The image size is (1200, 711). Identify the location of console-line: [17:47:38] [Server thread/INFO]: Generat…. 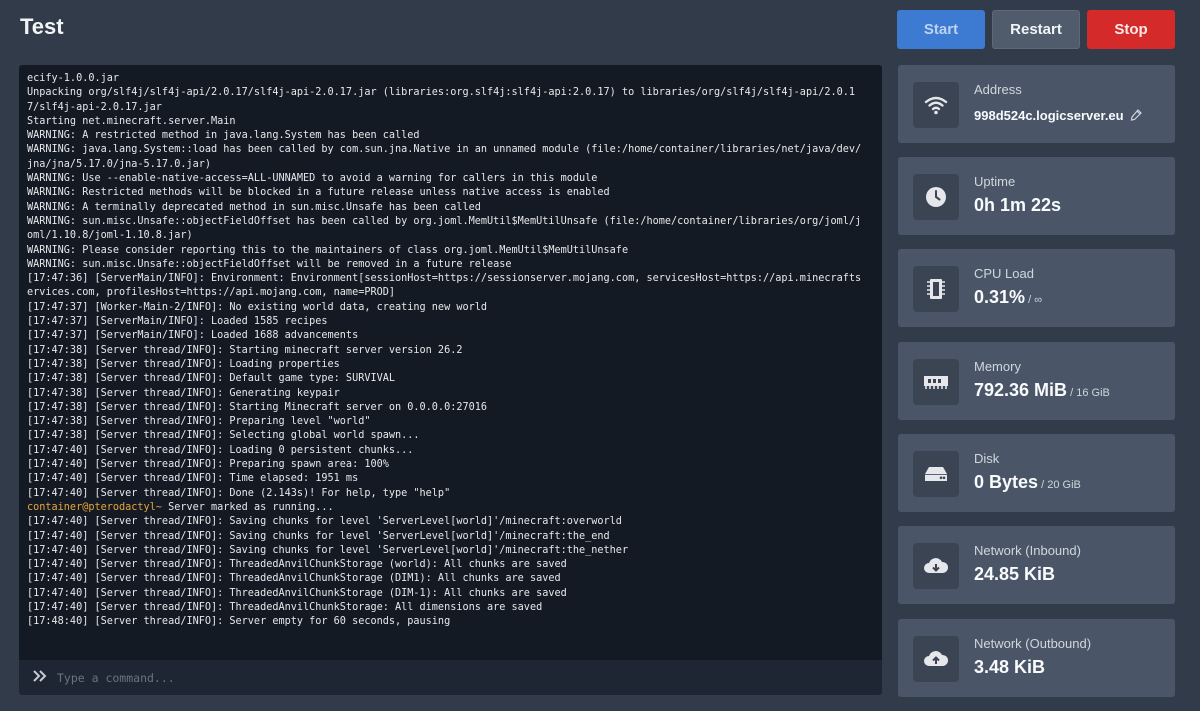
(183, 393).